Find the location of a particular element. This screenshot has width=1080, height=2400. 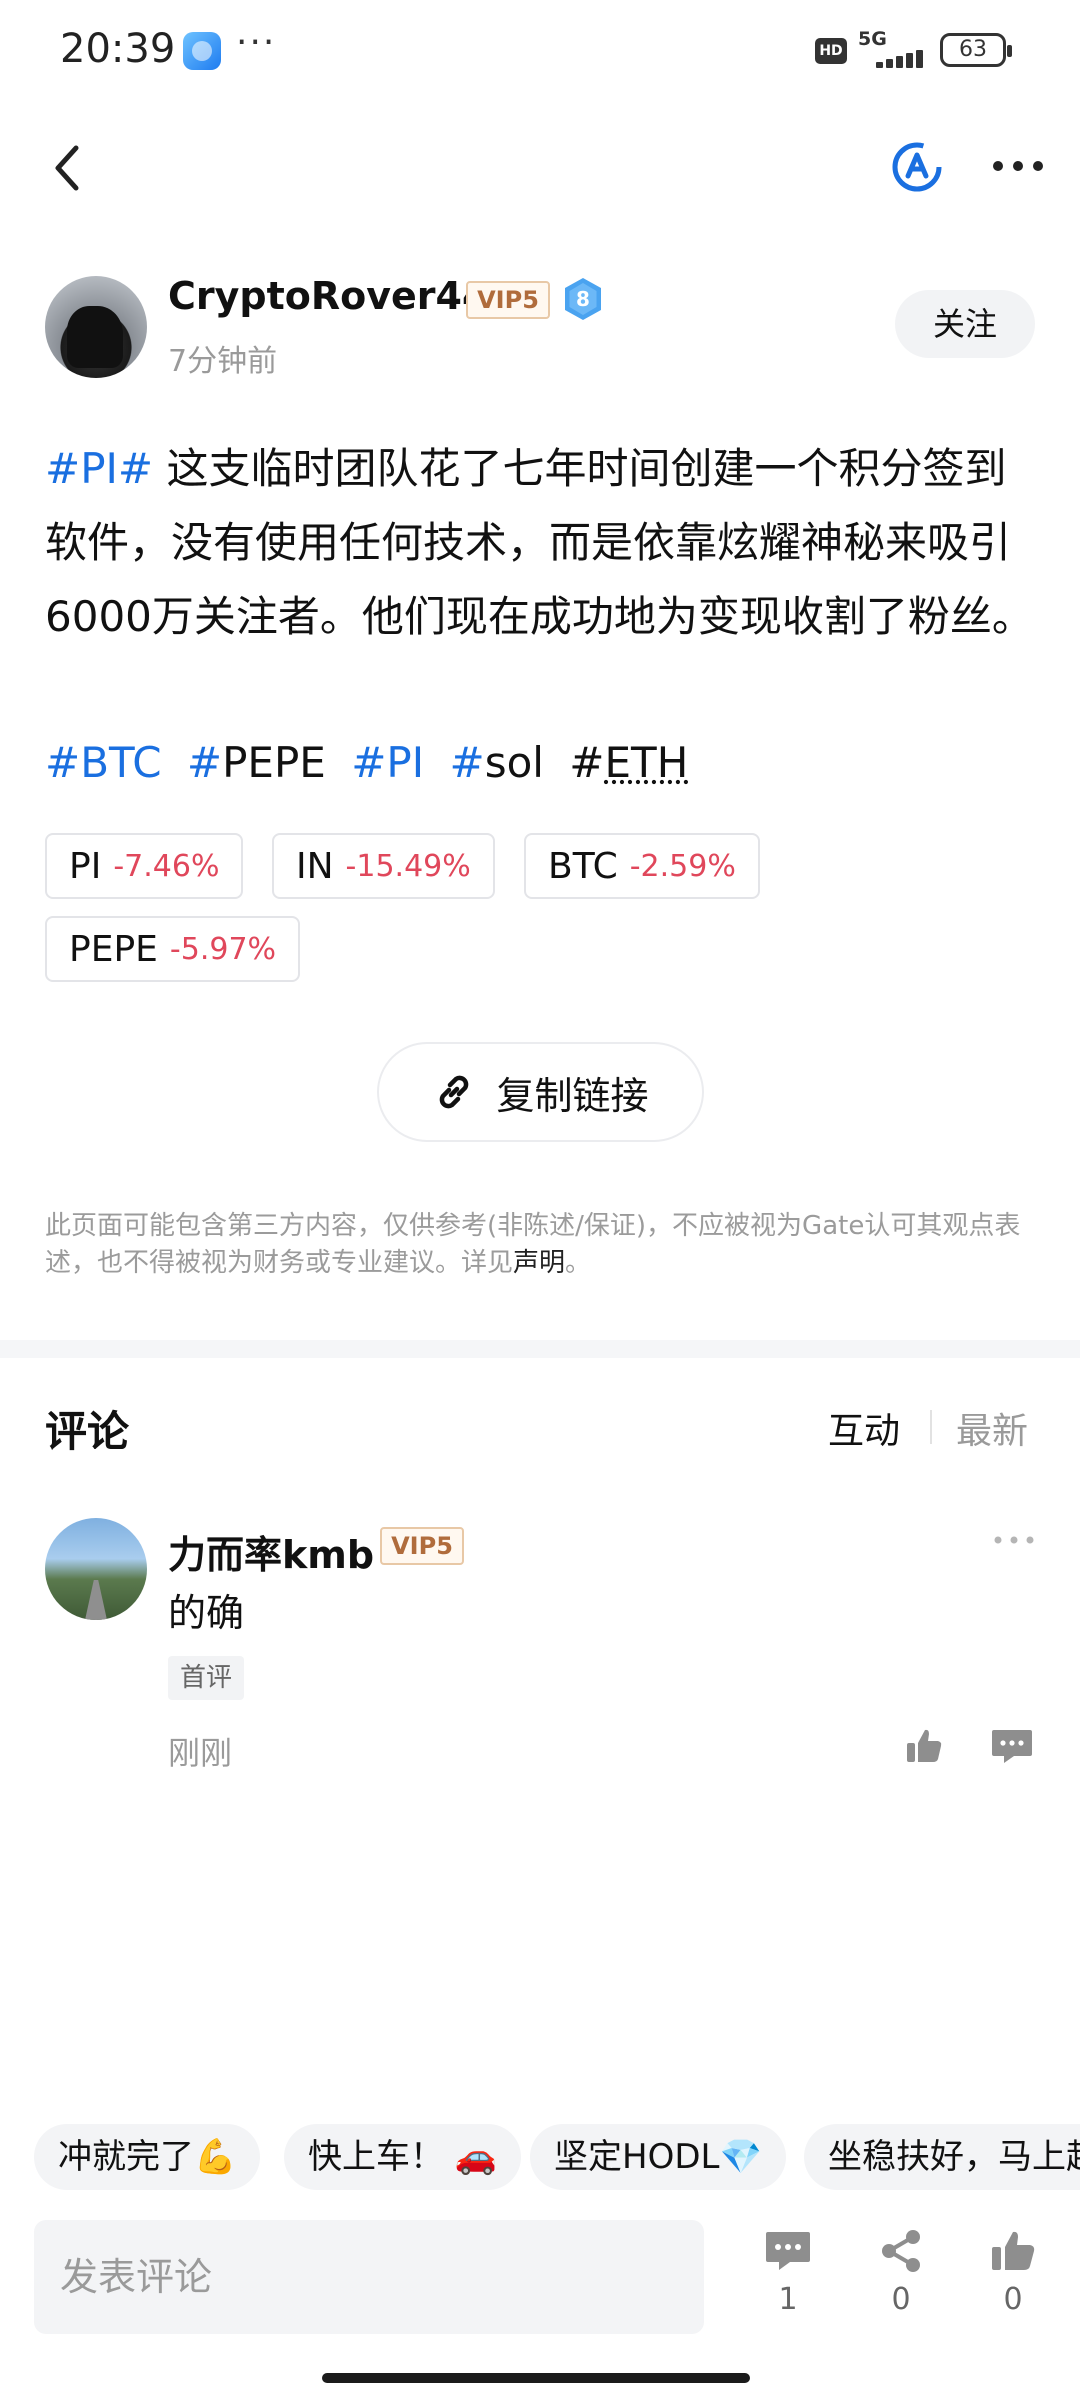

coin-change: -5.97% is located at coordinates (223, 949).